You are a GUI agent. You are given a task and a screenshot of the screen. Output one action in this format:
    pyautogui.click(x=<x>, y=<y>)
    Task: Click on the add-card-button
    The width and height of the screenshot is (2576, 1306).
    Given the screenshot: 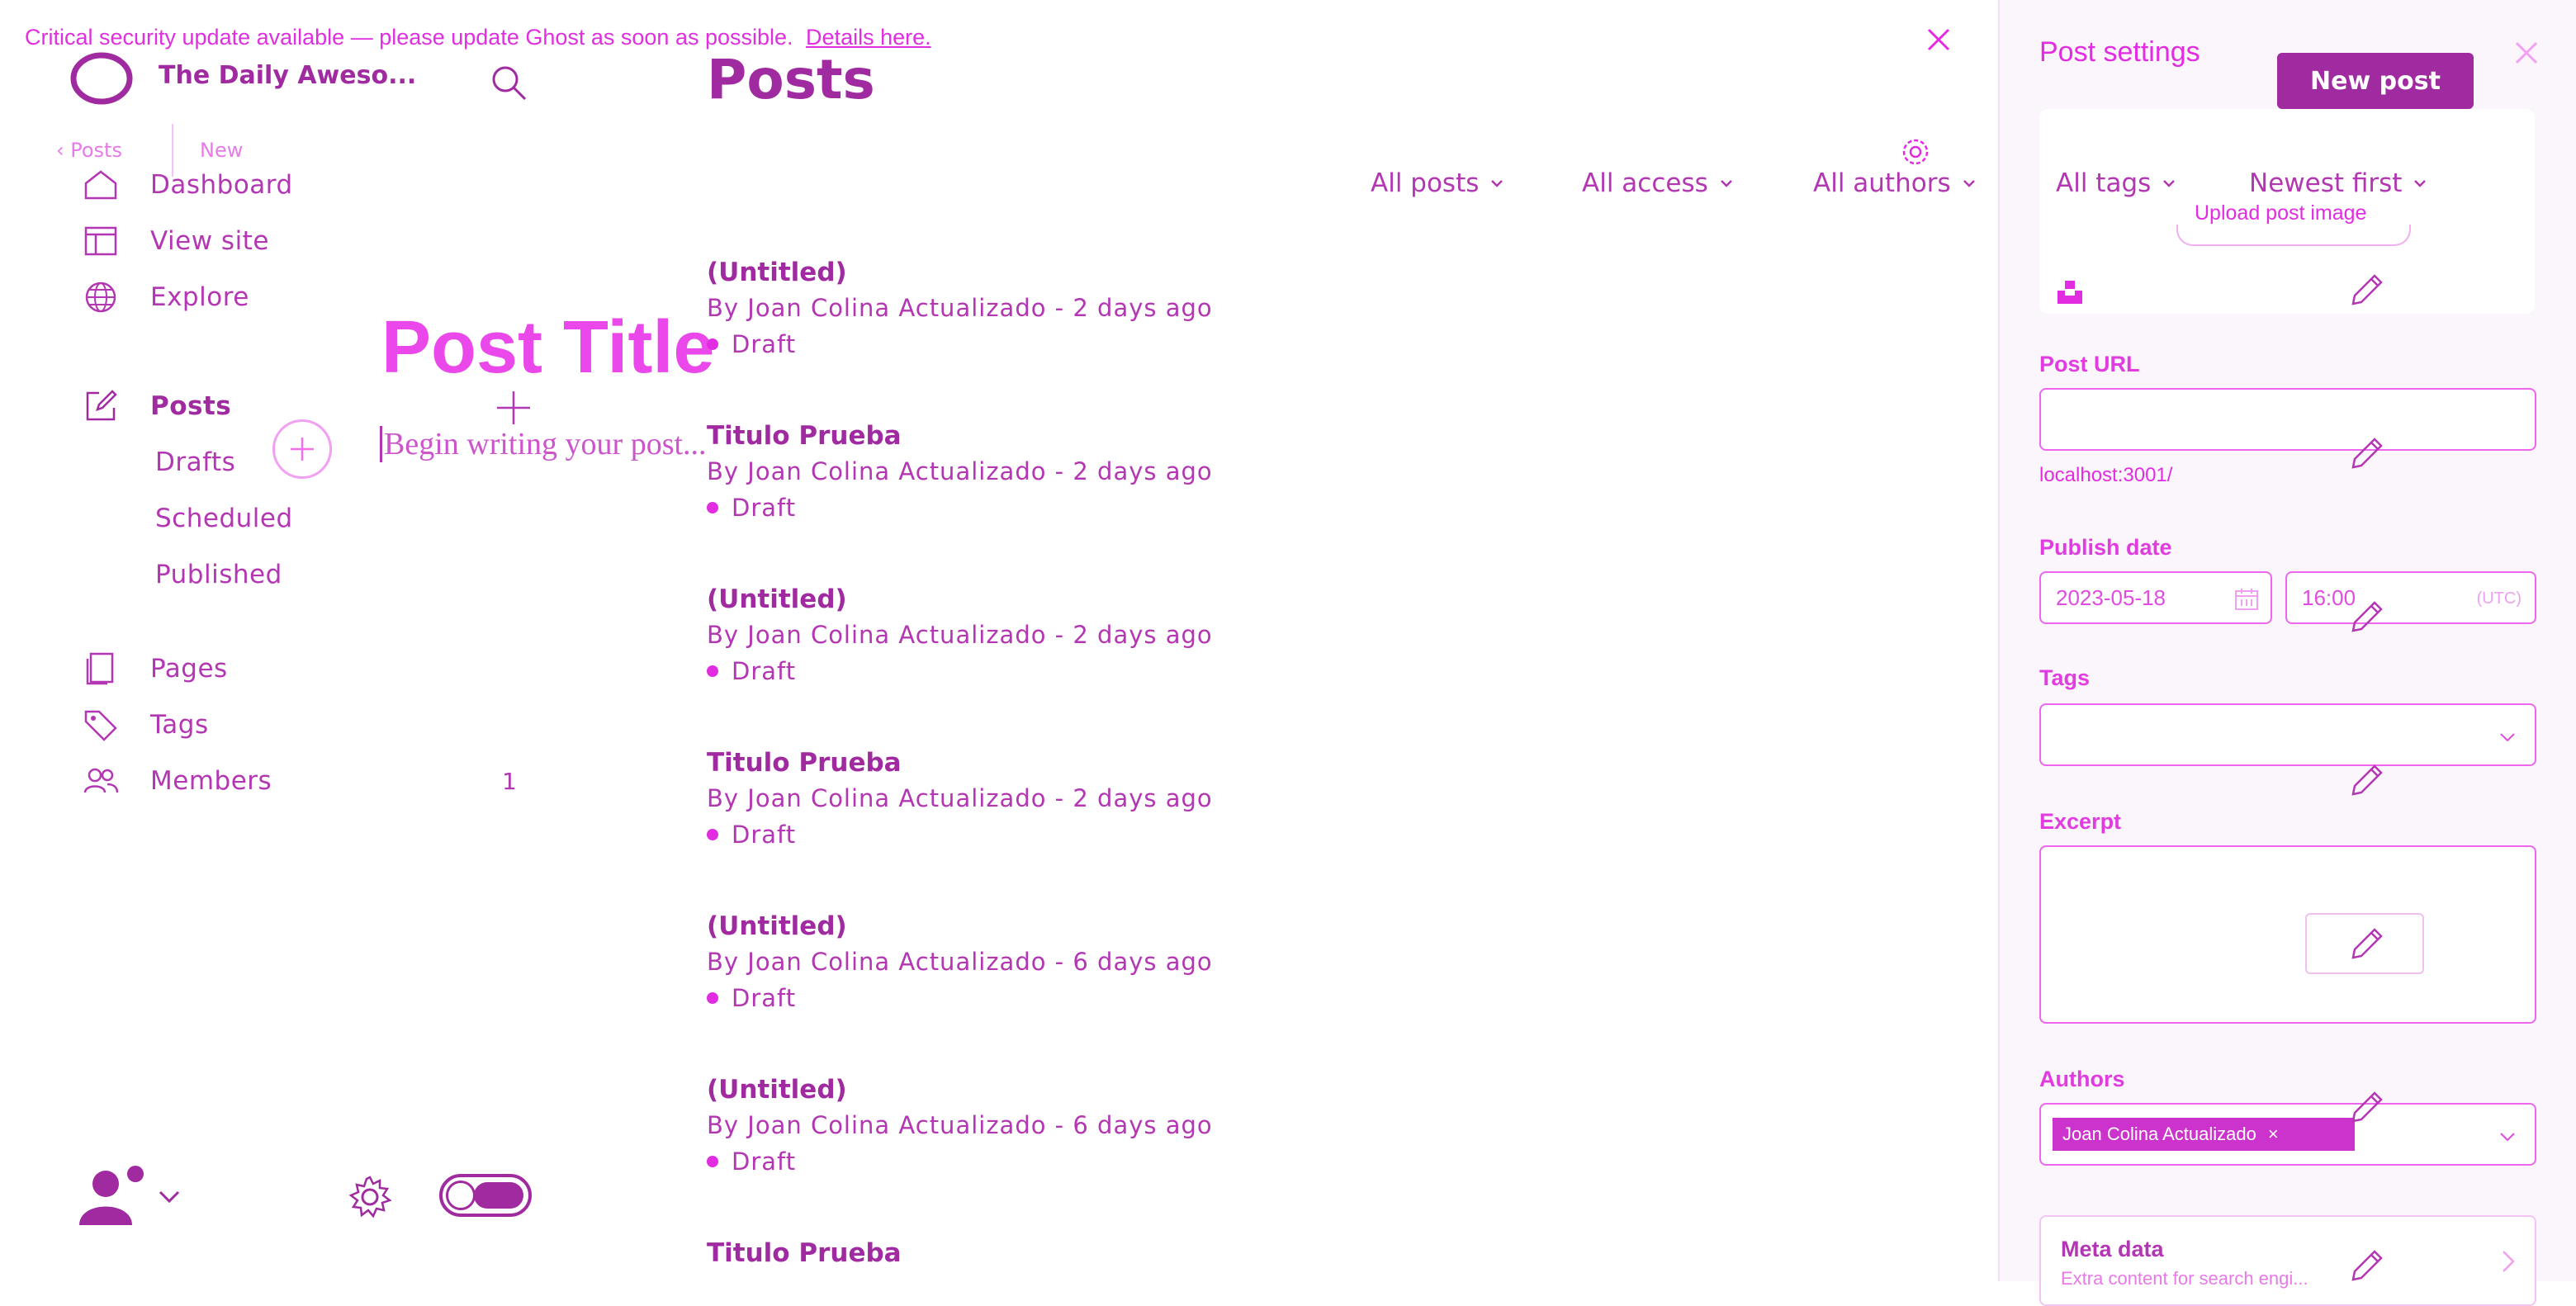 What is the action you would take?
    pyautogui.click(x=302, y=449)
    